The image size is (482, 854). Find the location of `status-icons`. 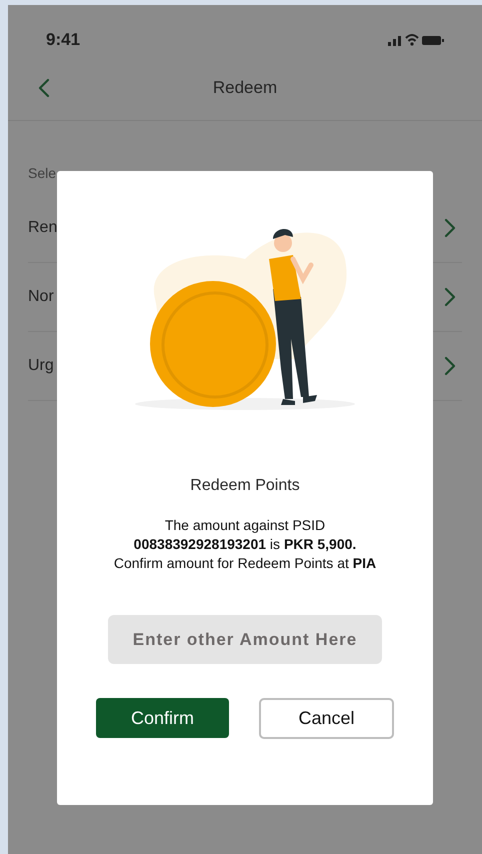

status-icons is located at coordinates (416, 40).